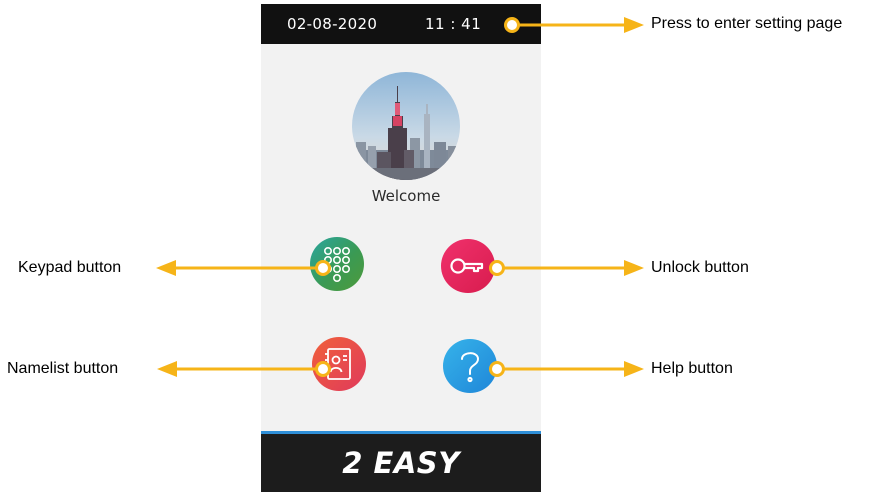 The image size is (895, 492). I want to click on namelist-callout-label: Namelist button, so click(63, 368).